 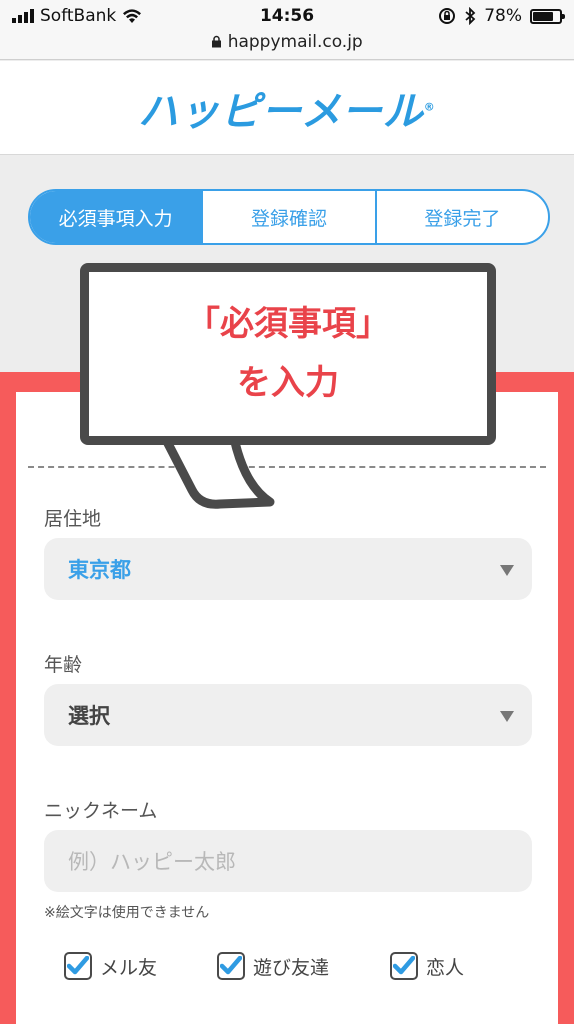 What do you see at coordinates (547, 16) in the screenshot?
I see `battery-icon` at bounding box center [547, 16].